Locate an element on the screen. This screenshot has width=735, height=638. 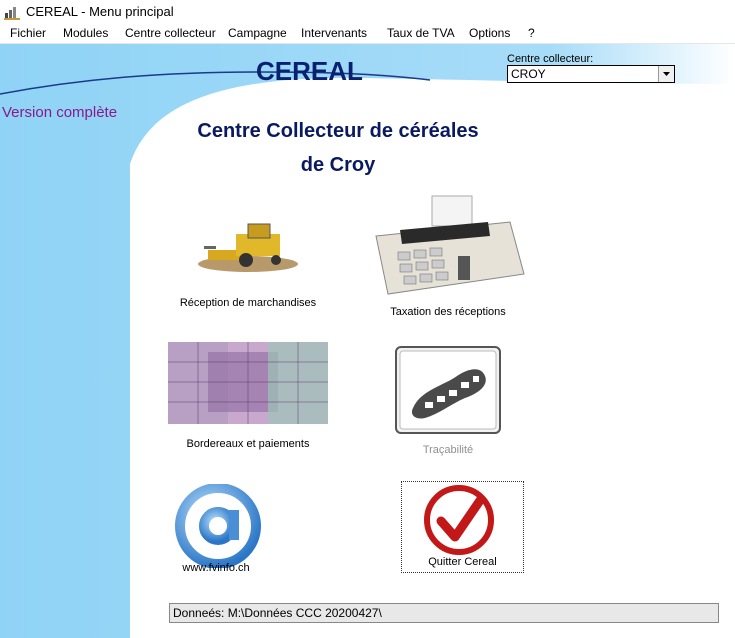
menu-modules: Modules is located at coordinates (85, 33).